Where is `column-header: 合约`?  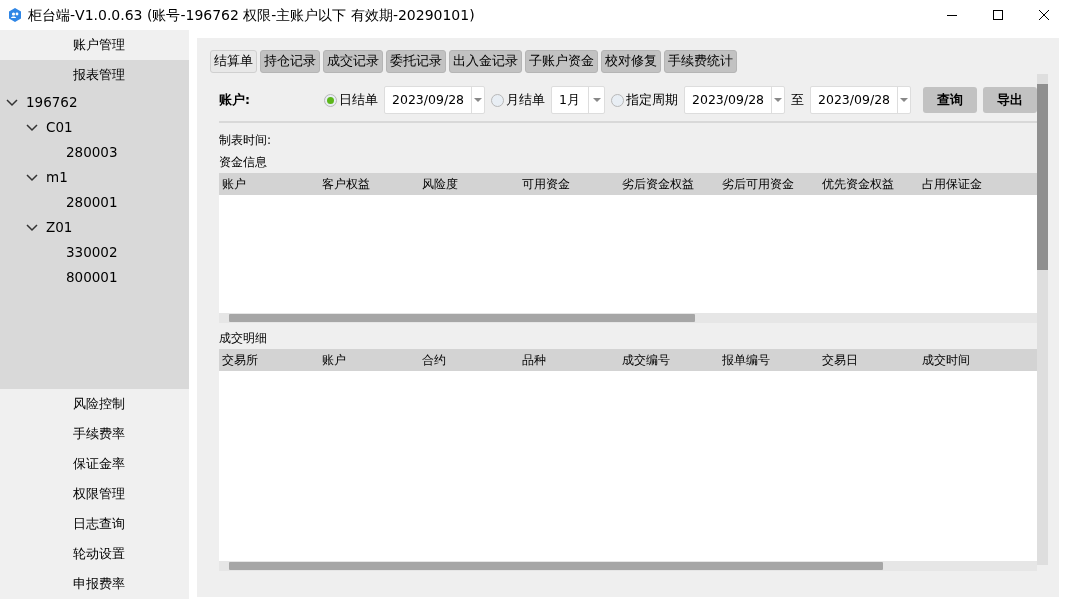
column-header: 合约 is located at coordinates (434, 360).